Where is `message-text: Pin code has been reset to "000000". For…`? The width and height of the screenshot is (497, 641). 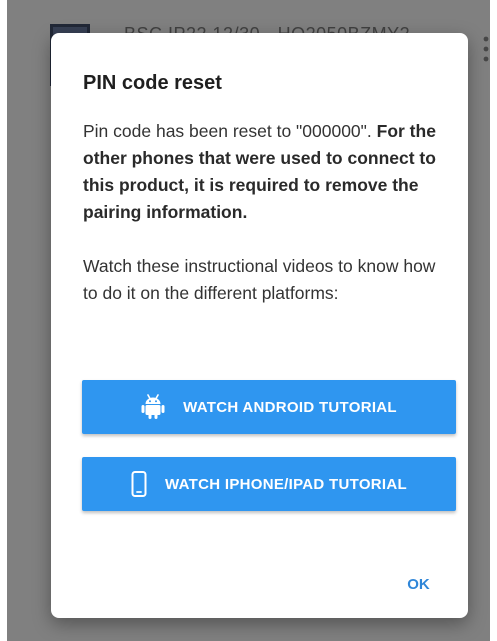
message-text: Pin code has been reset to "000000". For… is located at coordinates (263, 172).